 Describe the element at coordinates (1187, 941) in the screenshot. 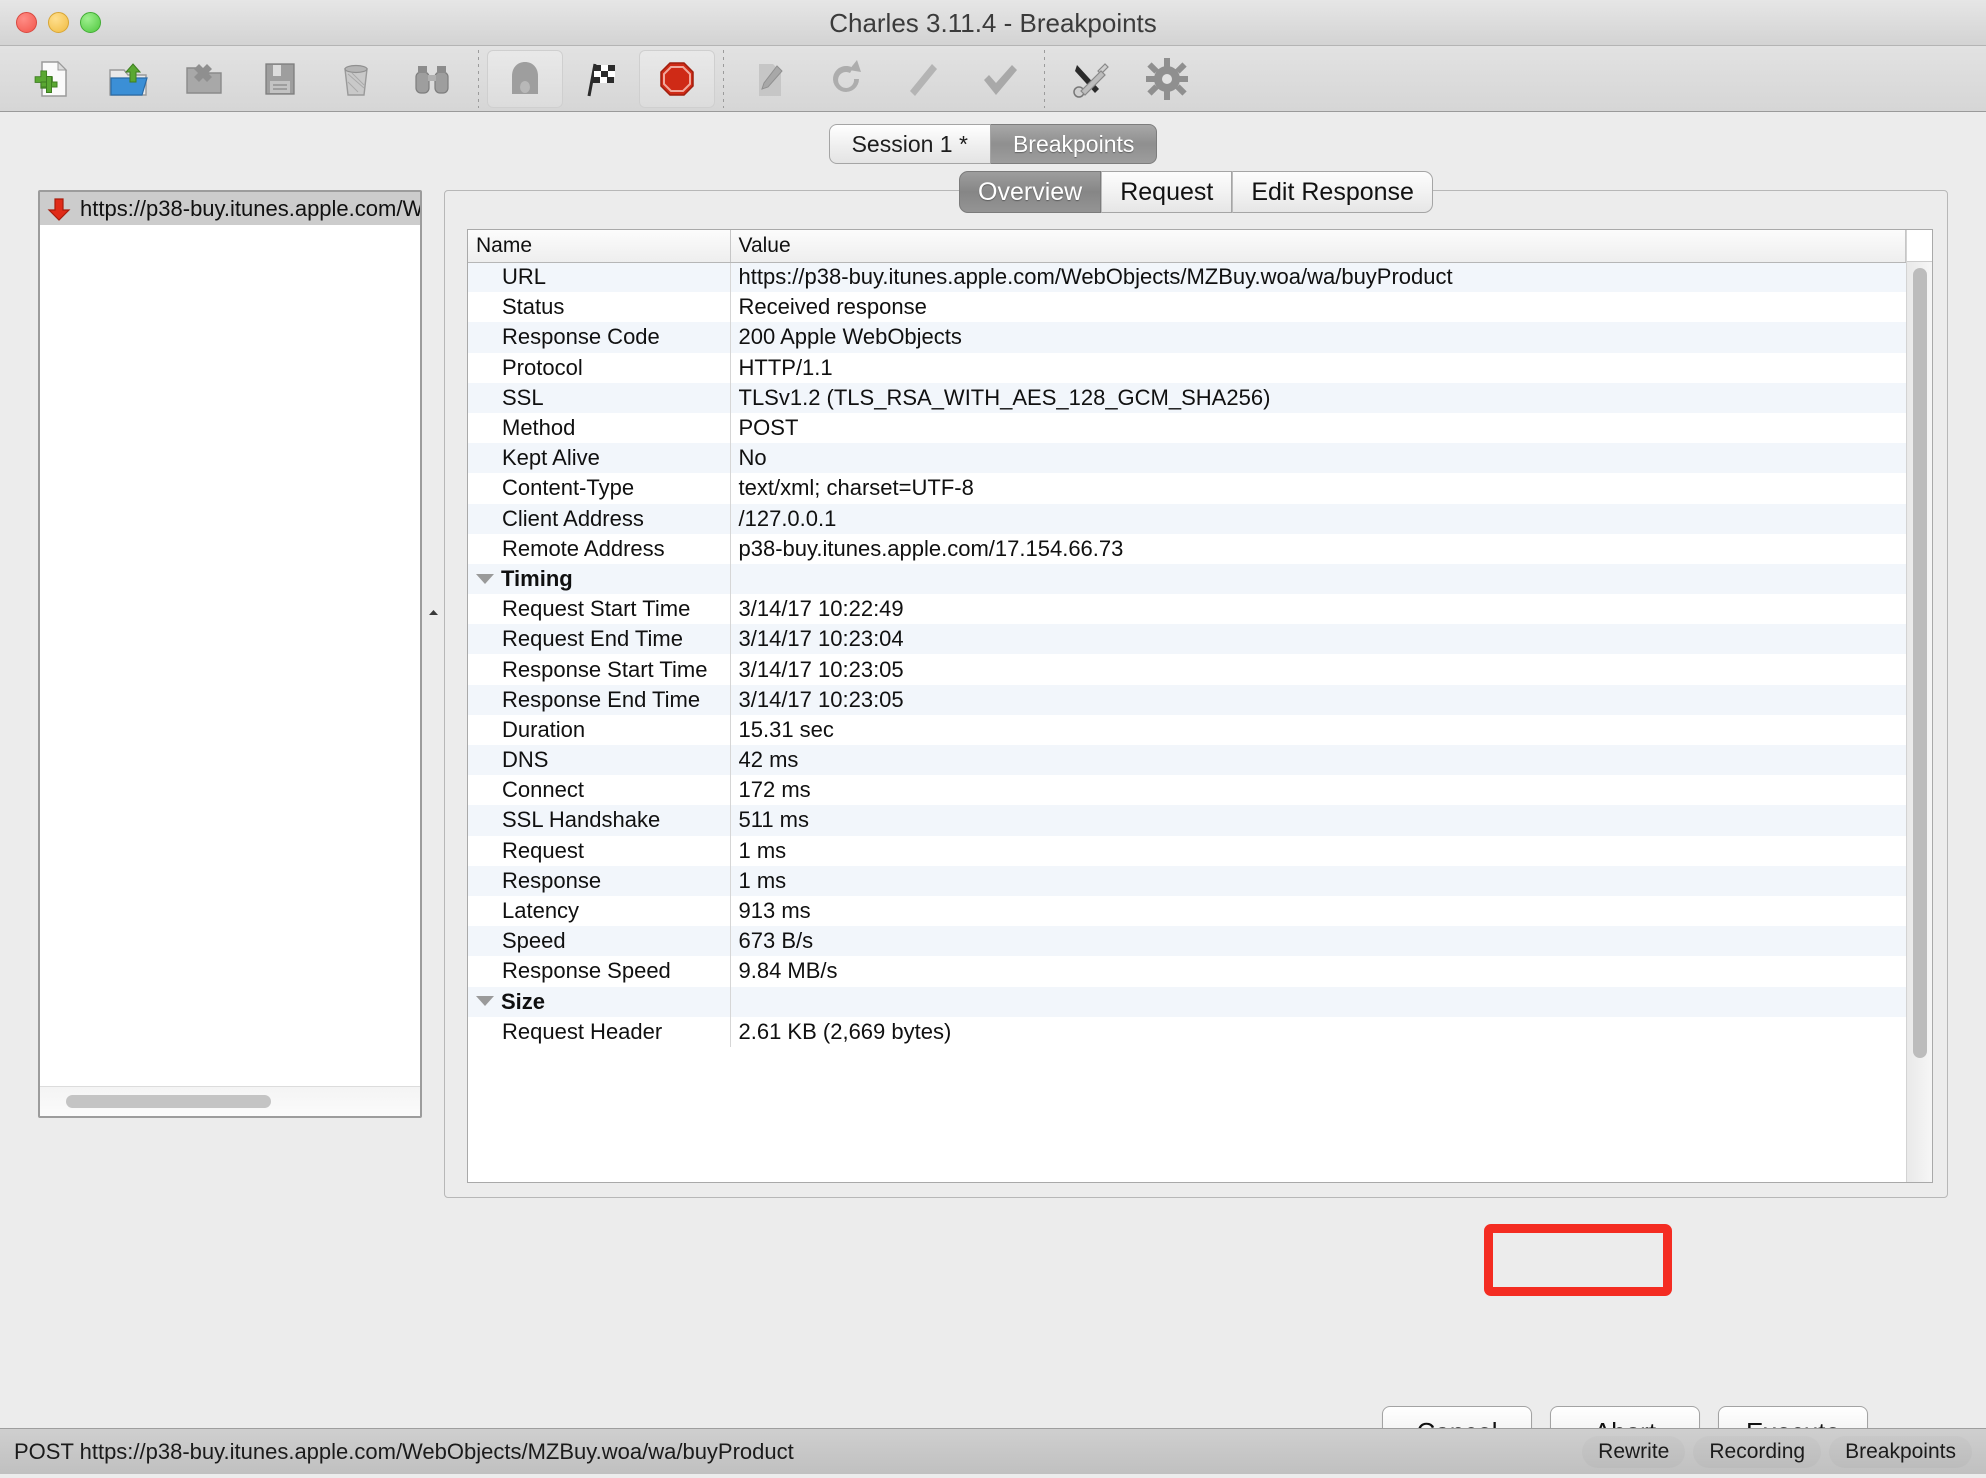

I see `table-row: Speed673 B/s` at that location.